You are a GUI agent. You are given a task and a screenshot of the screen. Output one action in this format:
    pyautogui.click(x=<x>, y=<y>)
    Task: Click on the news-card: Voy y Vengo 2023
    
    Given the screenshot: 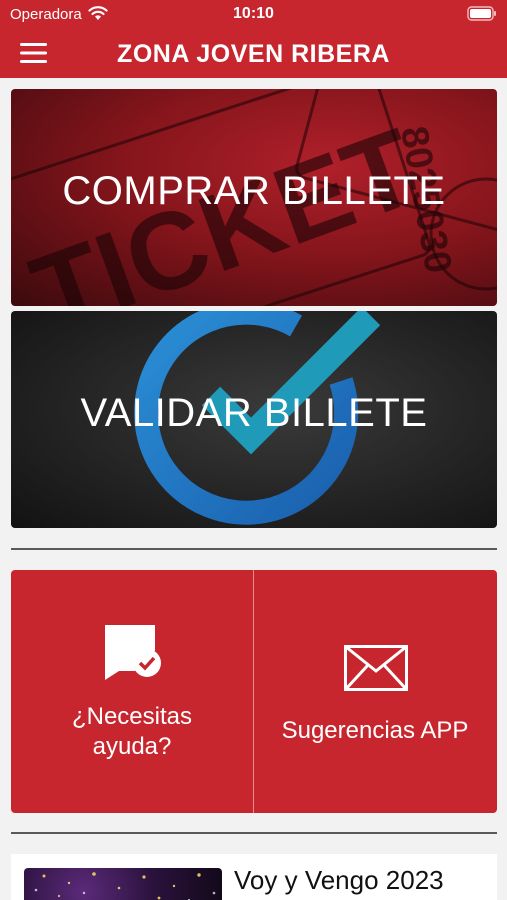 What is the action you would take?
    pyautogui.click(x=254, y=877)
    